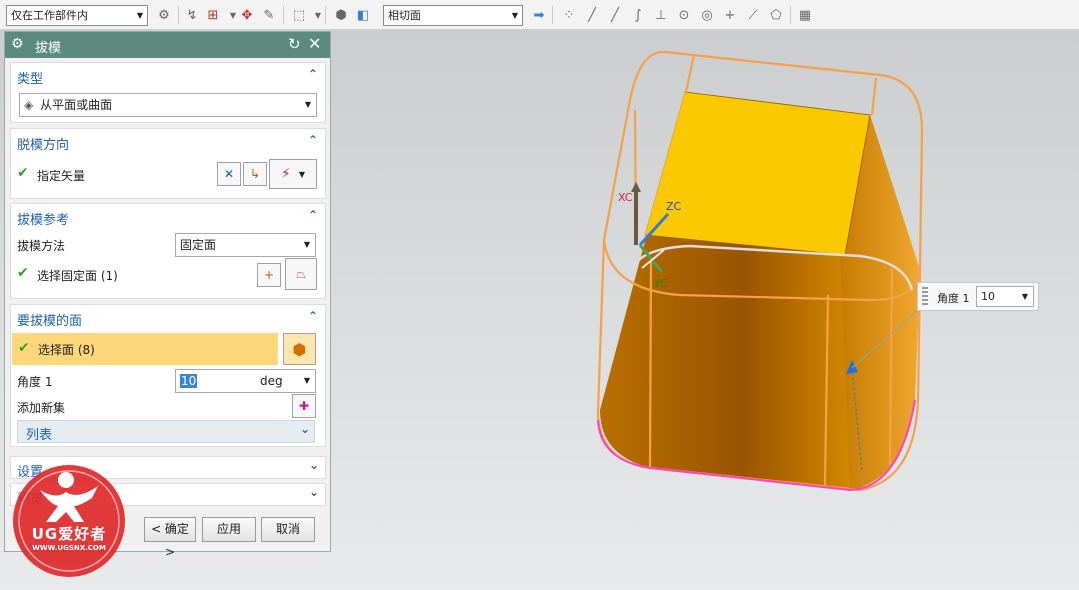 The height and width of the screenshot is (590, 1079). Describe the element at coordinates (168, 142) in the screenshot. I see `group-direction-header: 脱模方向 ⌃` at that location.